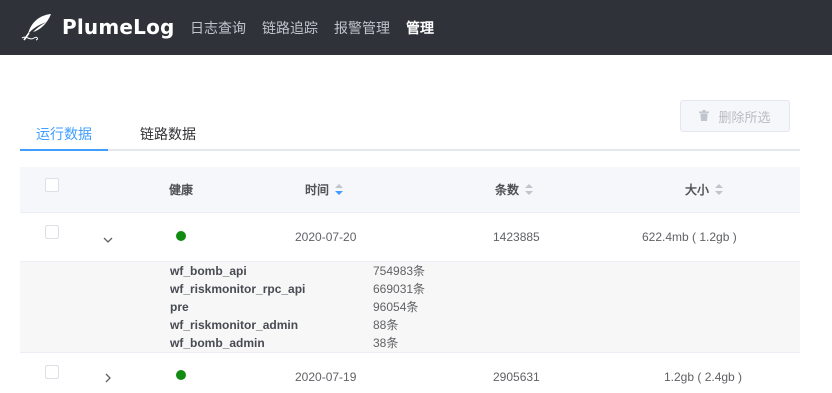 The height and width of the screenshot is (393, 832). Describe the element at coordinates (410, 373) in the screenshot. I see `table-row: 2020-07-19 2905631 1.2gb ( 2.4gb )` at that location.